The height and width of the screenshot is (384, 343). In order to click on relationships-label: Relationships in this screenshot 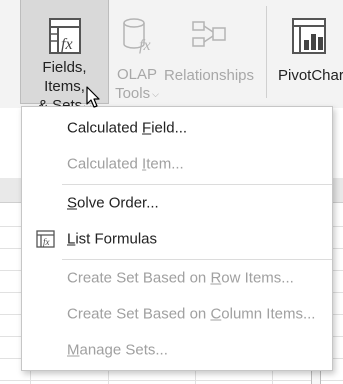, I will do `click(209, 75)`.